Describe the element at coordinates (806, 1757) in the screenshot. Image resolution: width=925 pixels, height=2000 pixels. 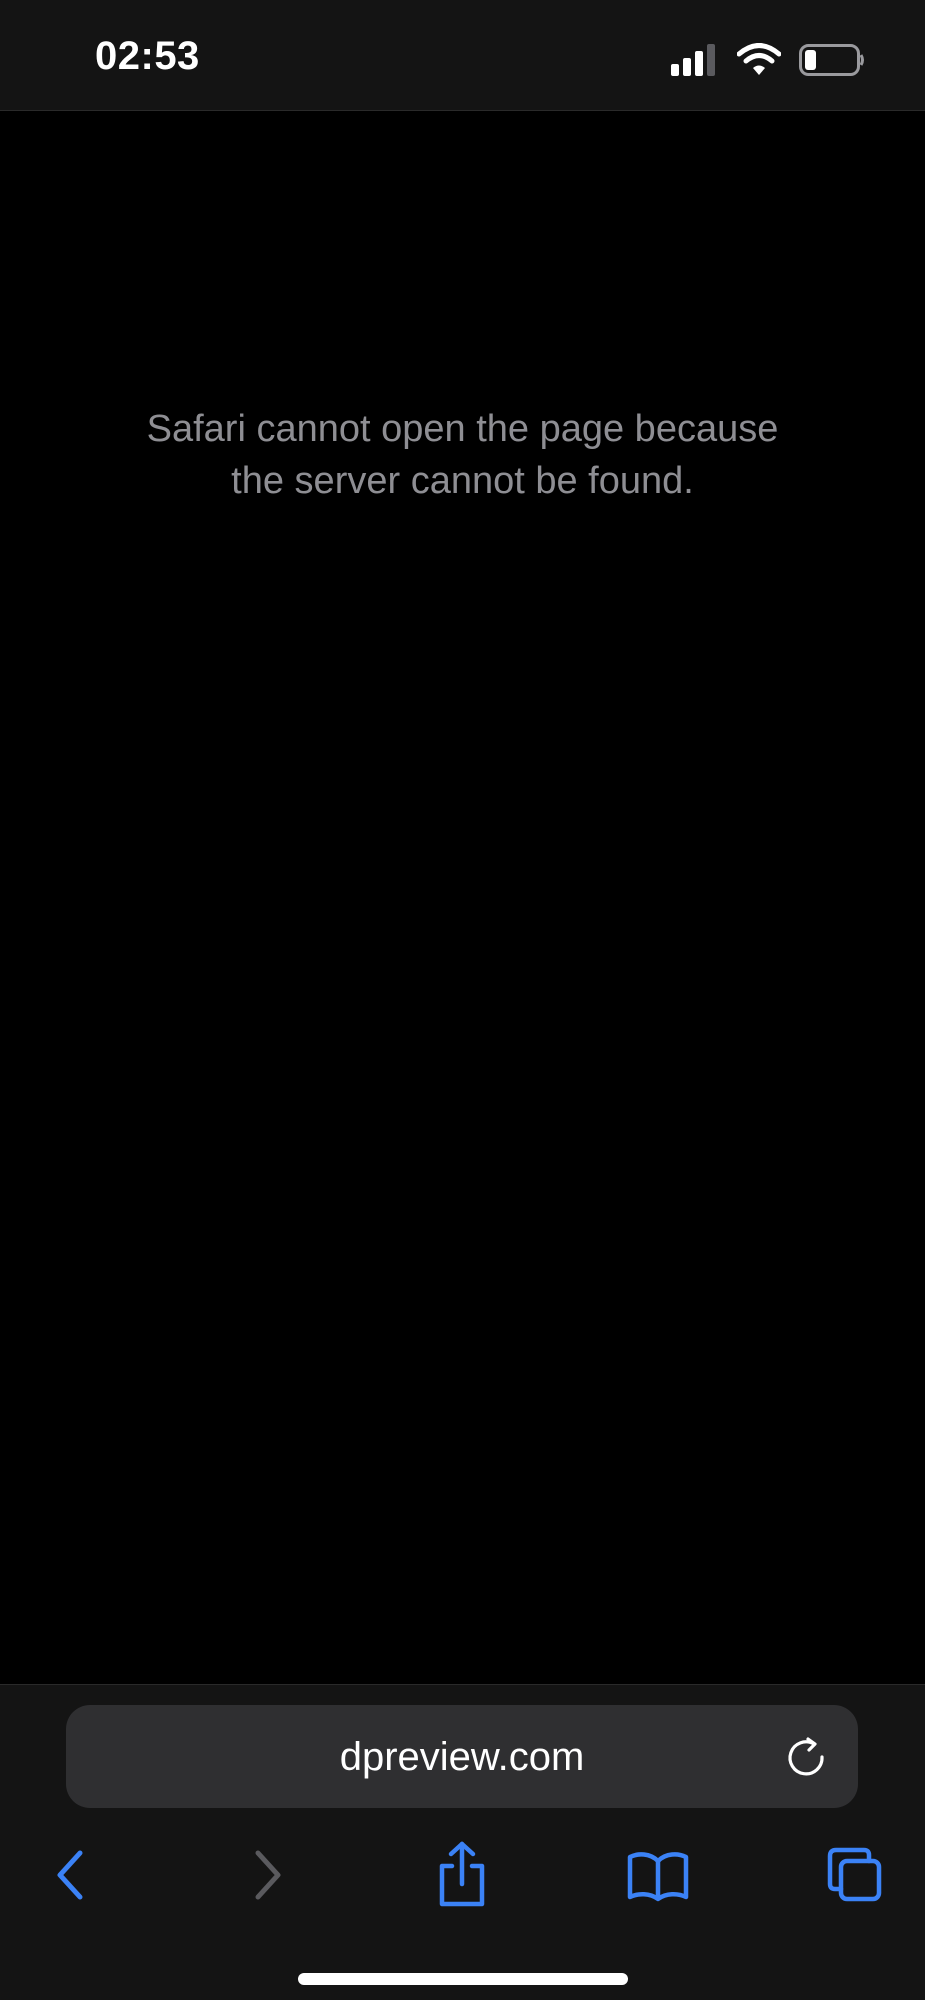
I see `reload-icon` at that location.